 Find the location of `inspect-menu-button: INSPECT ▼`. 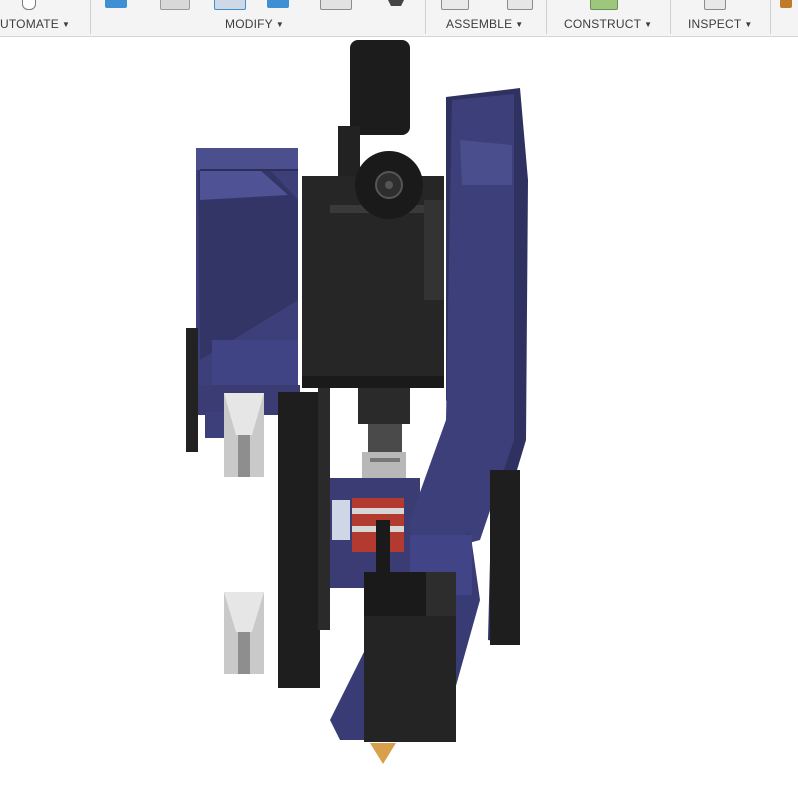

inspect-menu-button: INSPECT ▼ is located at coordinates (720, 24).